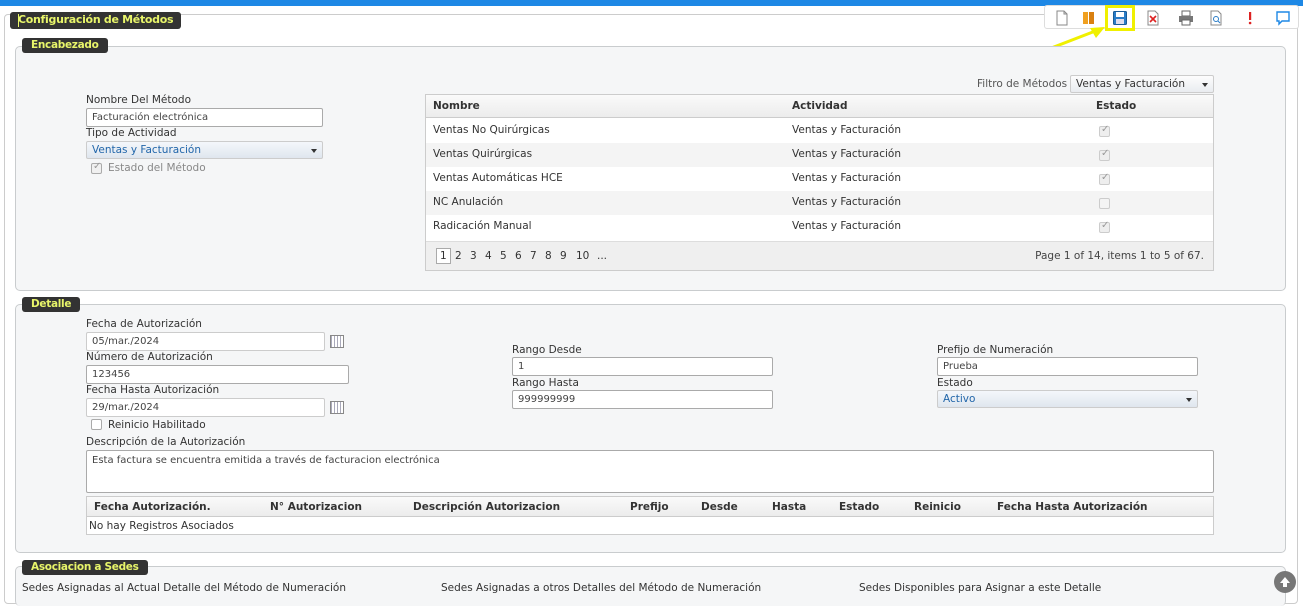  I want to click on reinicio-label: Reinicio Habilitado, so click(157, 425).